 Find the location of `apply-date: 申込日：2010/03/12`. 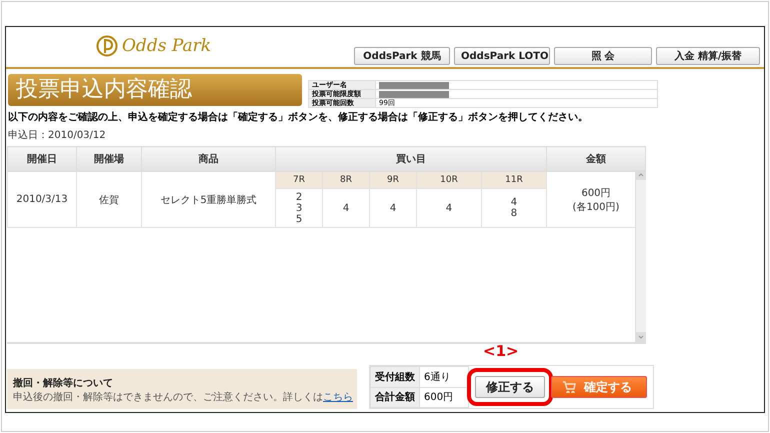

apply-date: 申込日：2010/03/12 is located at coordinates (57, 135).